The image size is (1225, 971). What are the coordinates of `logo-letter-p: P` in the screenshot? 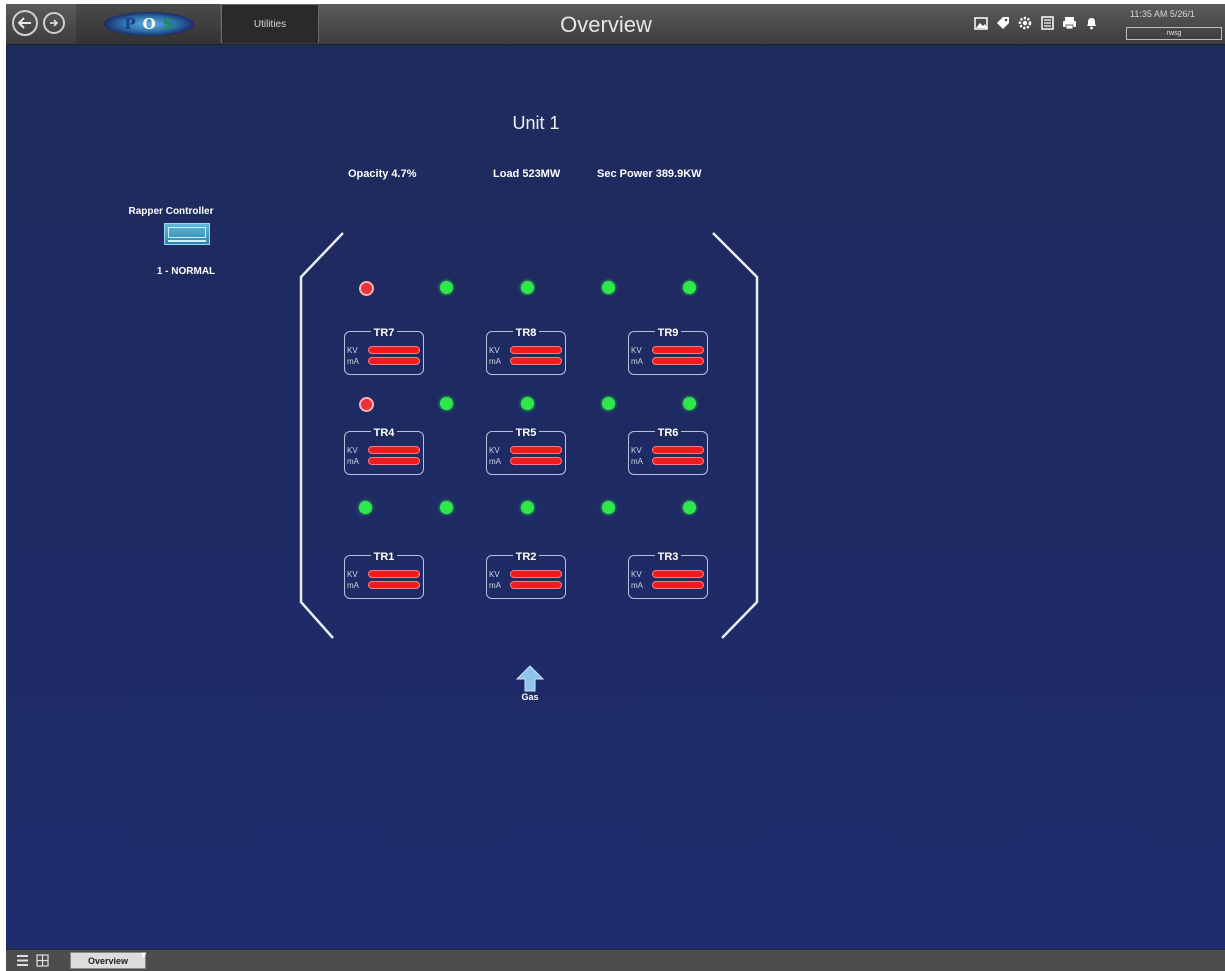 It's located at (130, 24).